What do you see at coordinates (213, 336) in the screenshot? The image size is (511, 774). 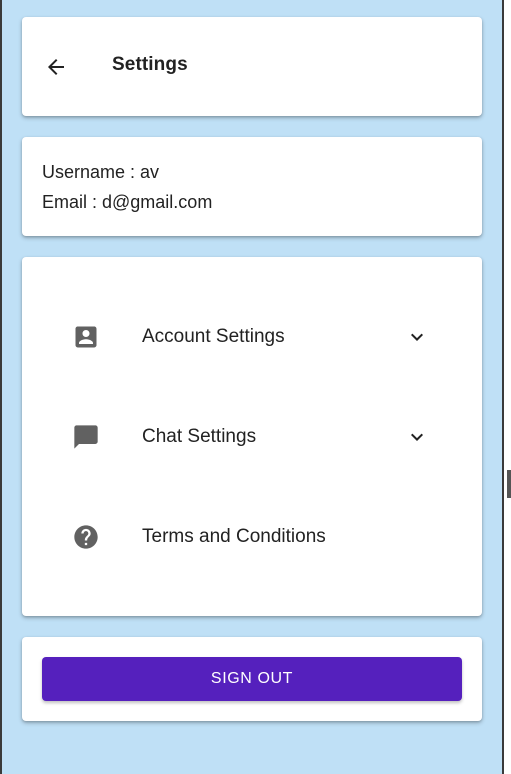 I see `menu-item-label: Account Settings` at bounding box center [213, 336].